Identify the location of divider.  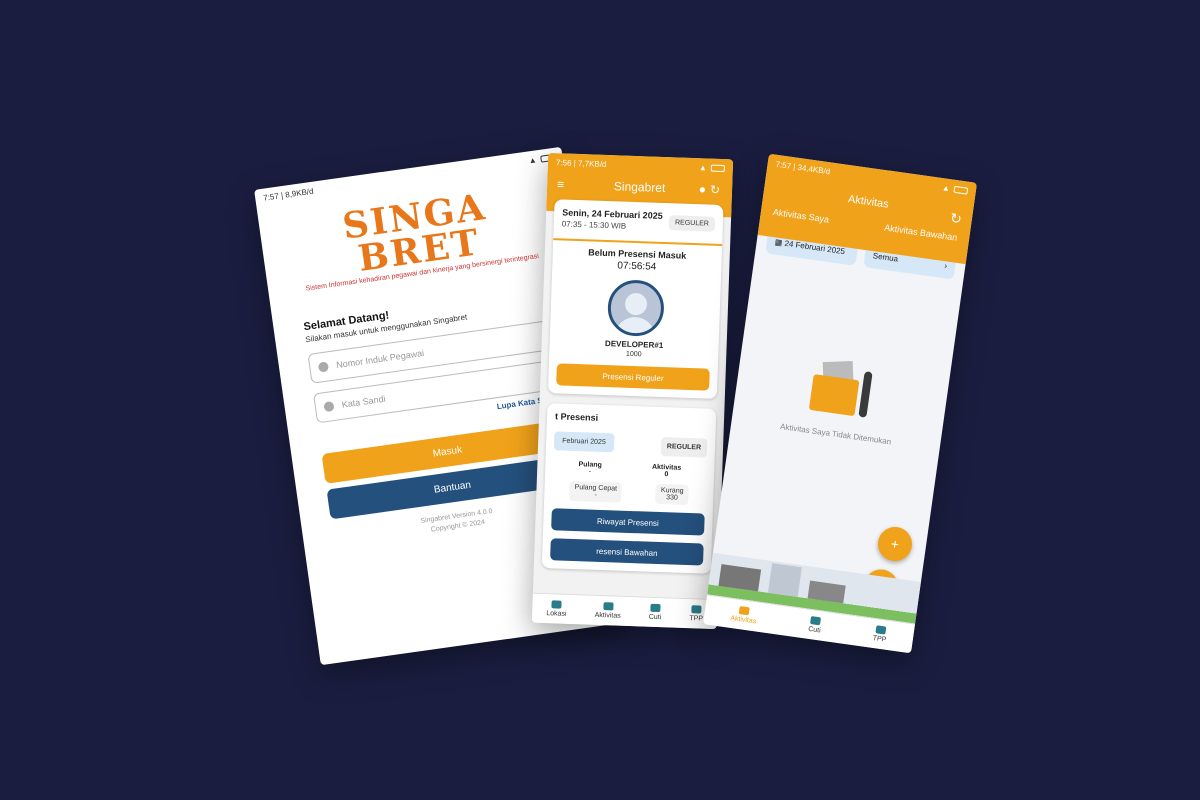
(638, 242).